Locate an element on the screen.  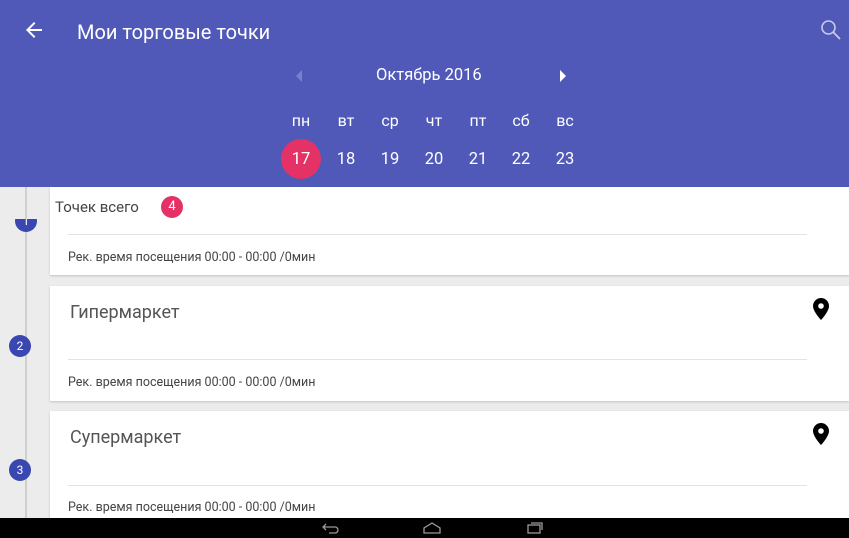
calendar-day-selected: 17 is located at coordinates (301, 160).